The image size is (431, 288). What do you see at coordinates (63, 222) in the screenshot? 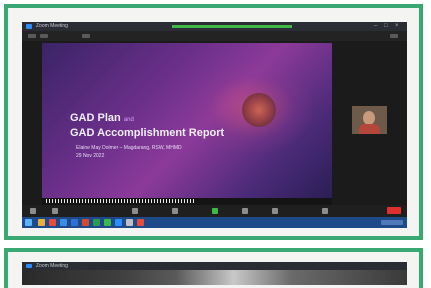
I see `edge-icon` at bounding box center [63, 222].